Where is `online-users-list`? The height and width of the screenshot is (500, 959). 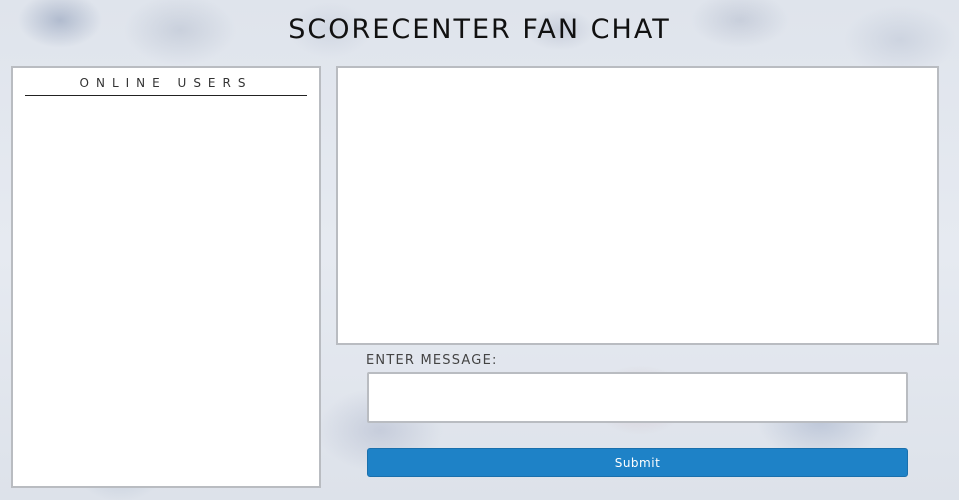 online-users-list is located at coordinates (166, 102).